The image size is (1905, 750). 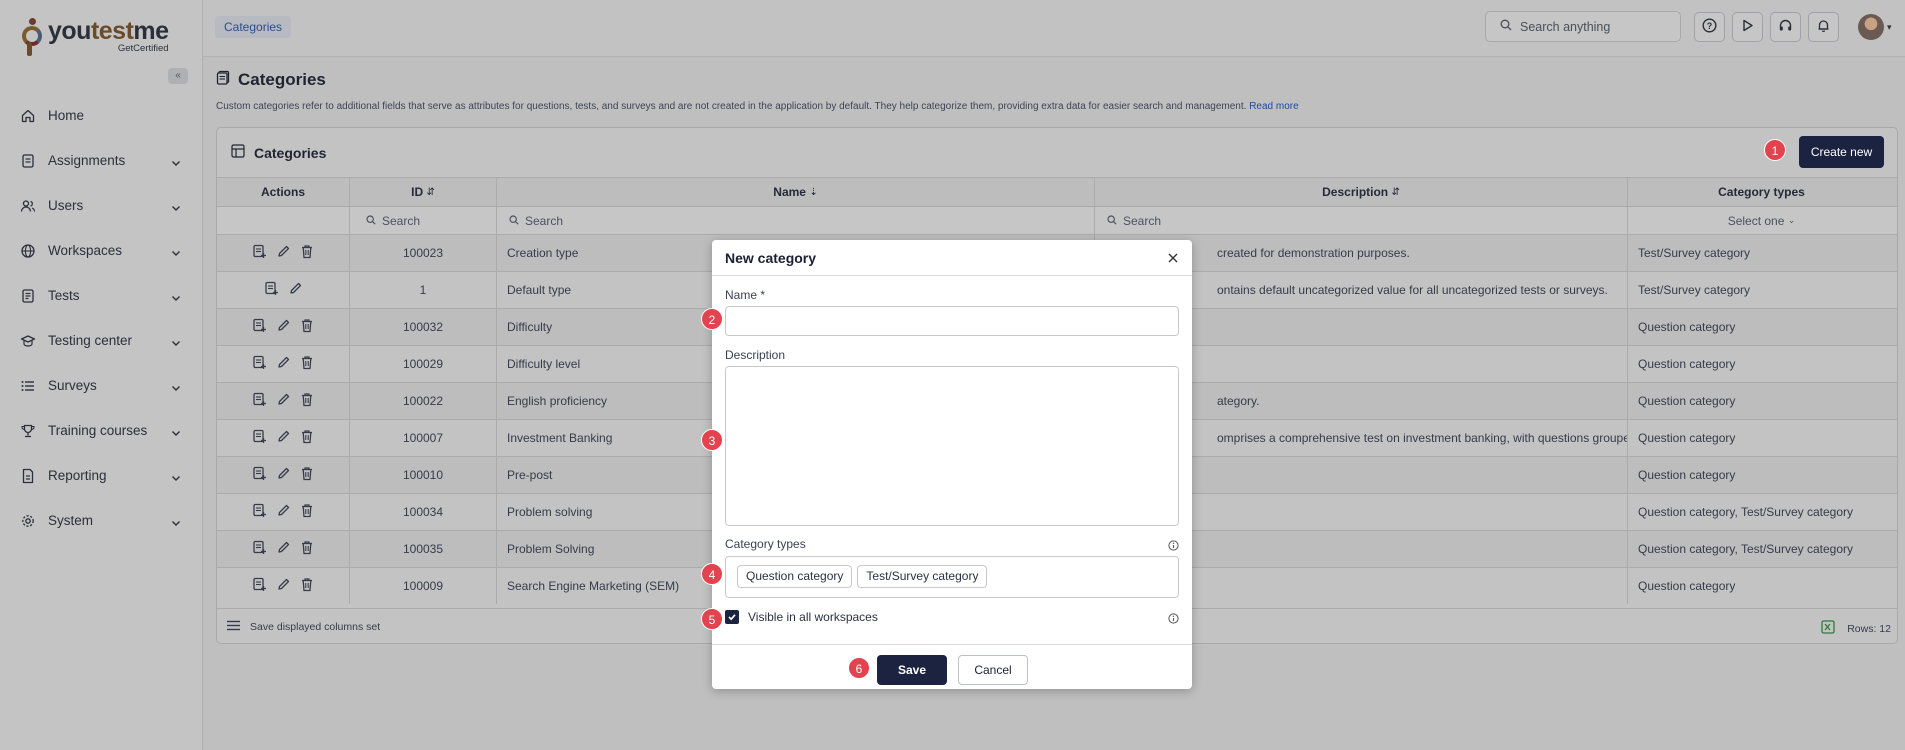 What do you see at coordinates (423, 192) in the screenshot?
I see `column-header-id: ID ⇵` at bounding box center [423, 192].